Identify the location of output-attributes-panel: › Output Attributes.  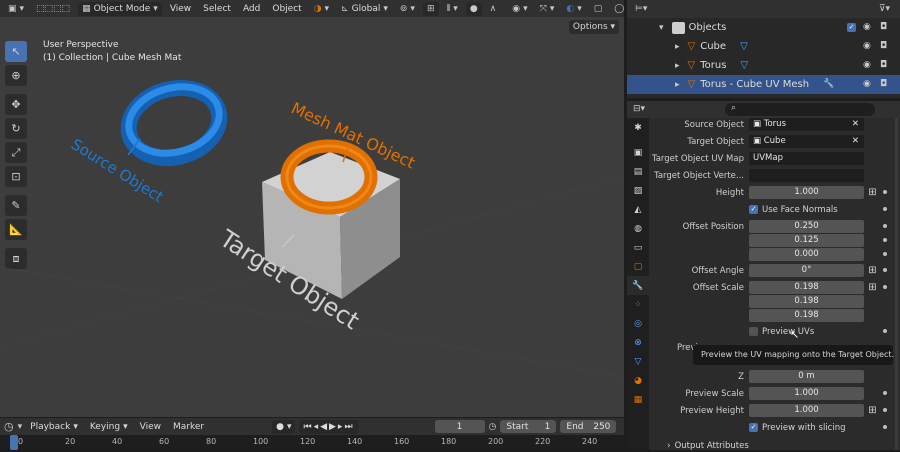
(767, 445).